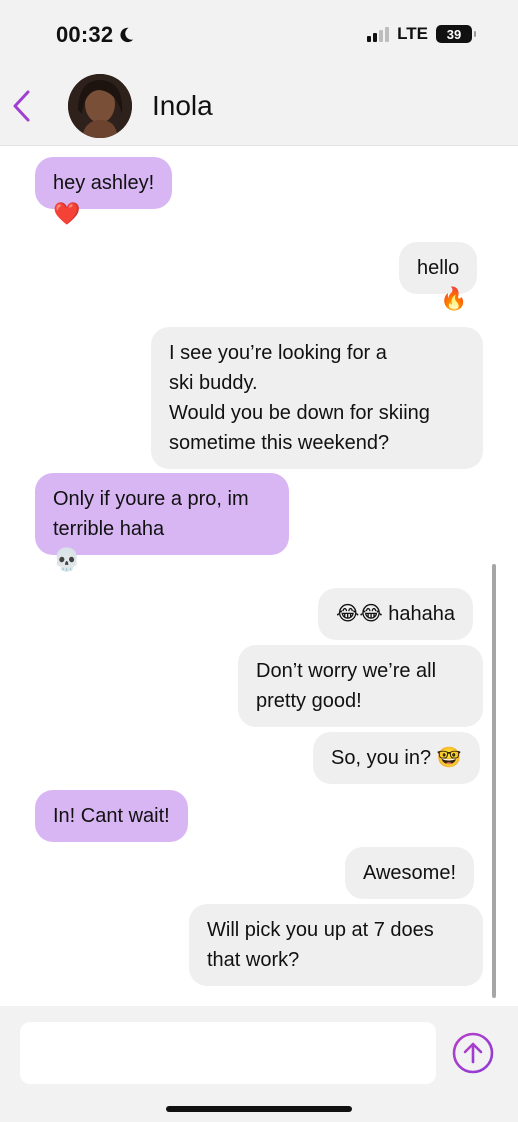 Image resolution: width=518 pixels, height=1122 pixels. What do you see at coordinates (259, 104) in the screenshot?
I see `chat-header: Inola` at bounding box center [259, 104].